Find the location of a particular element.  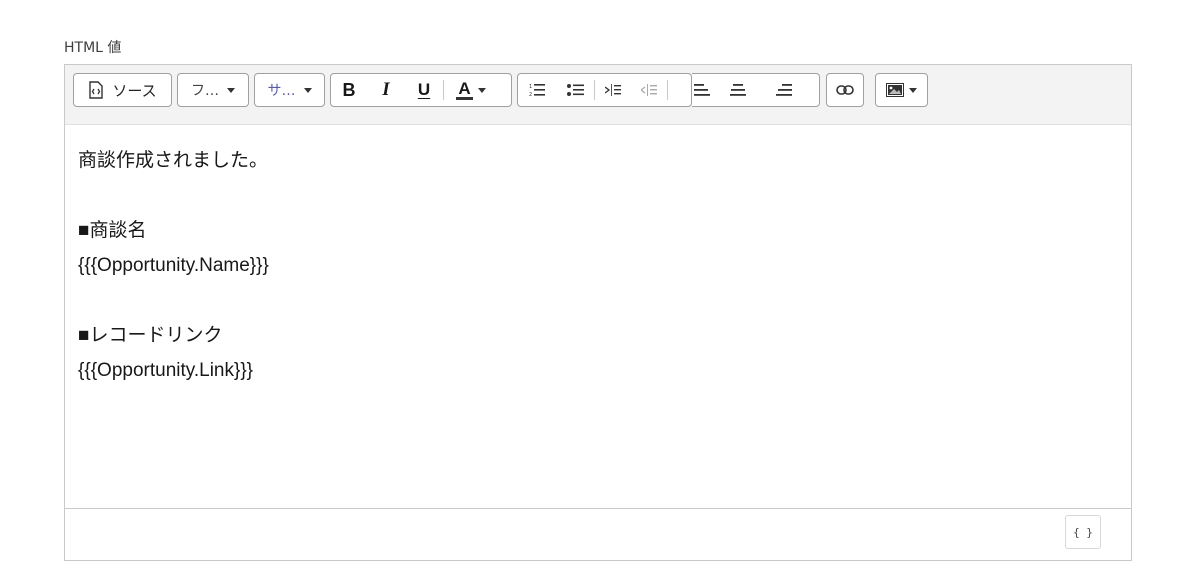

source-label: ソース is located at coordinates (134, 90).